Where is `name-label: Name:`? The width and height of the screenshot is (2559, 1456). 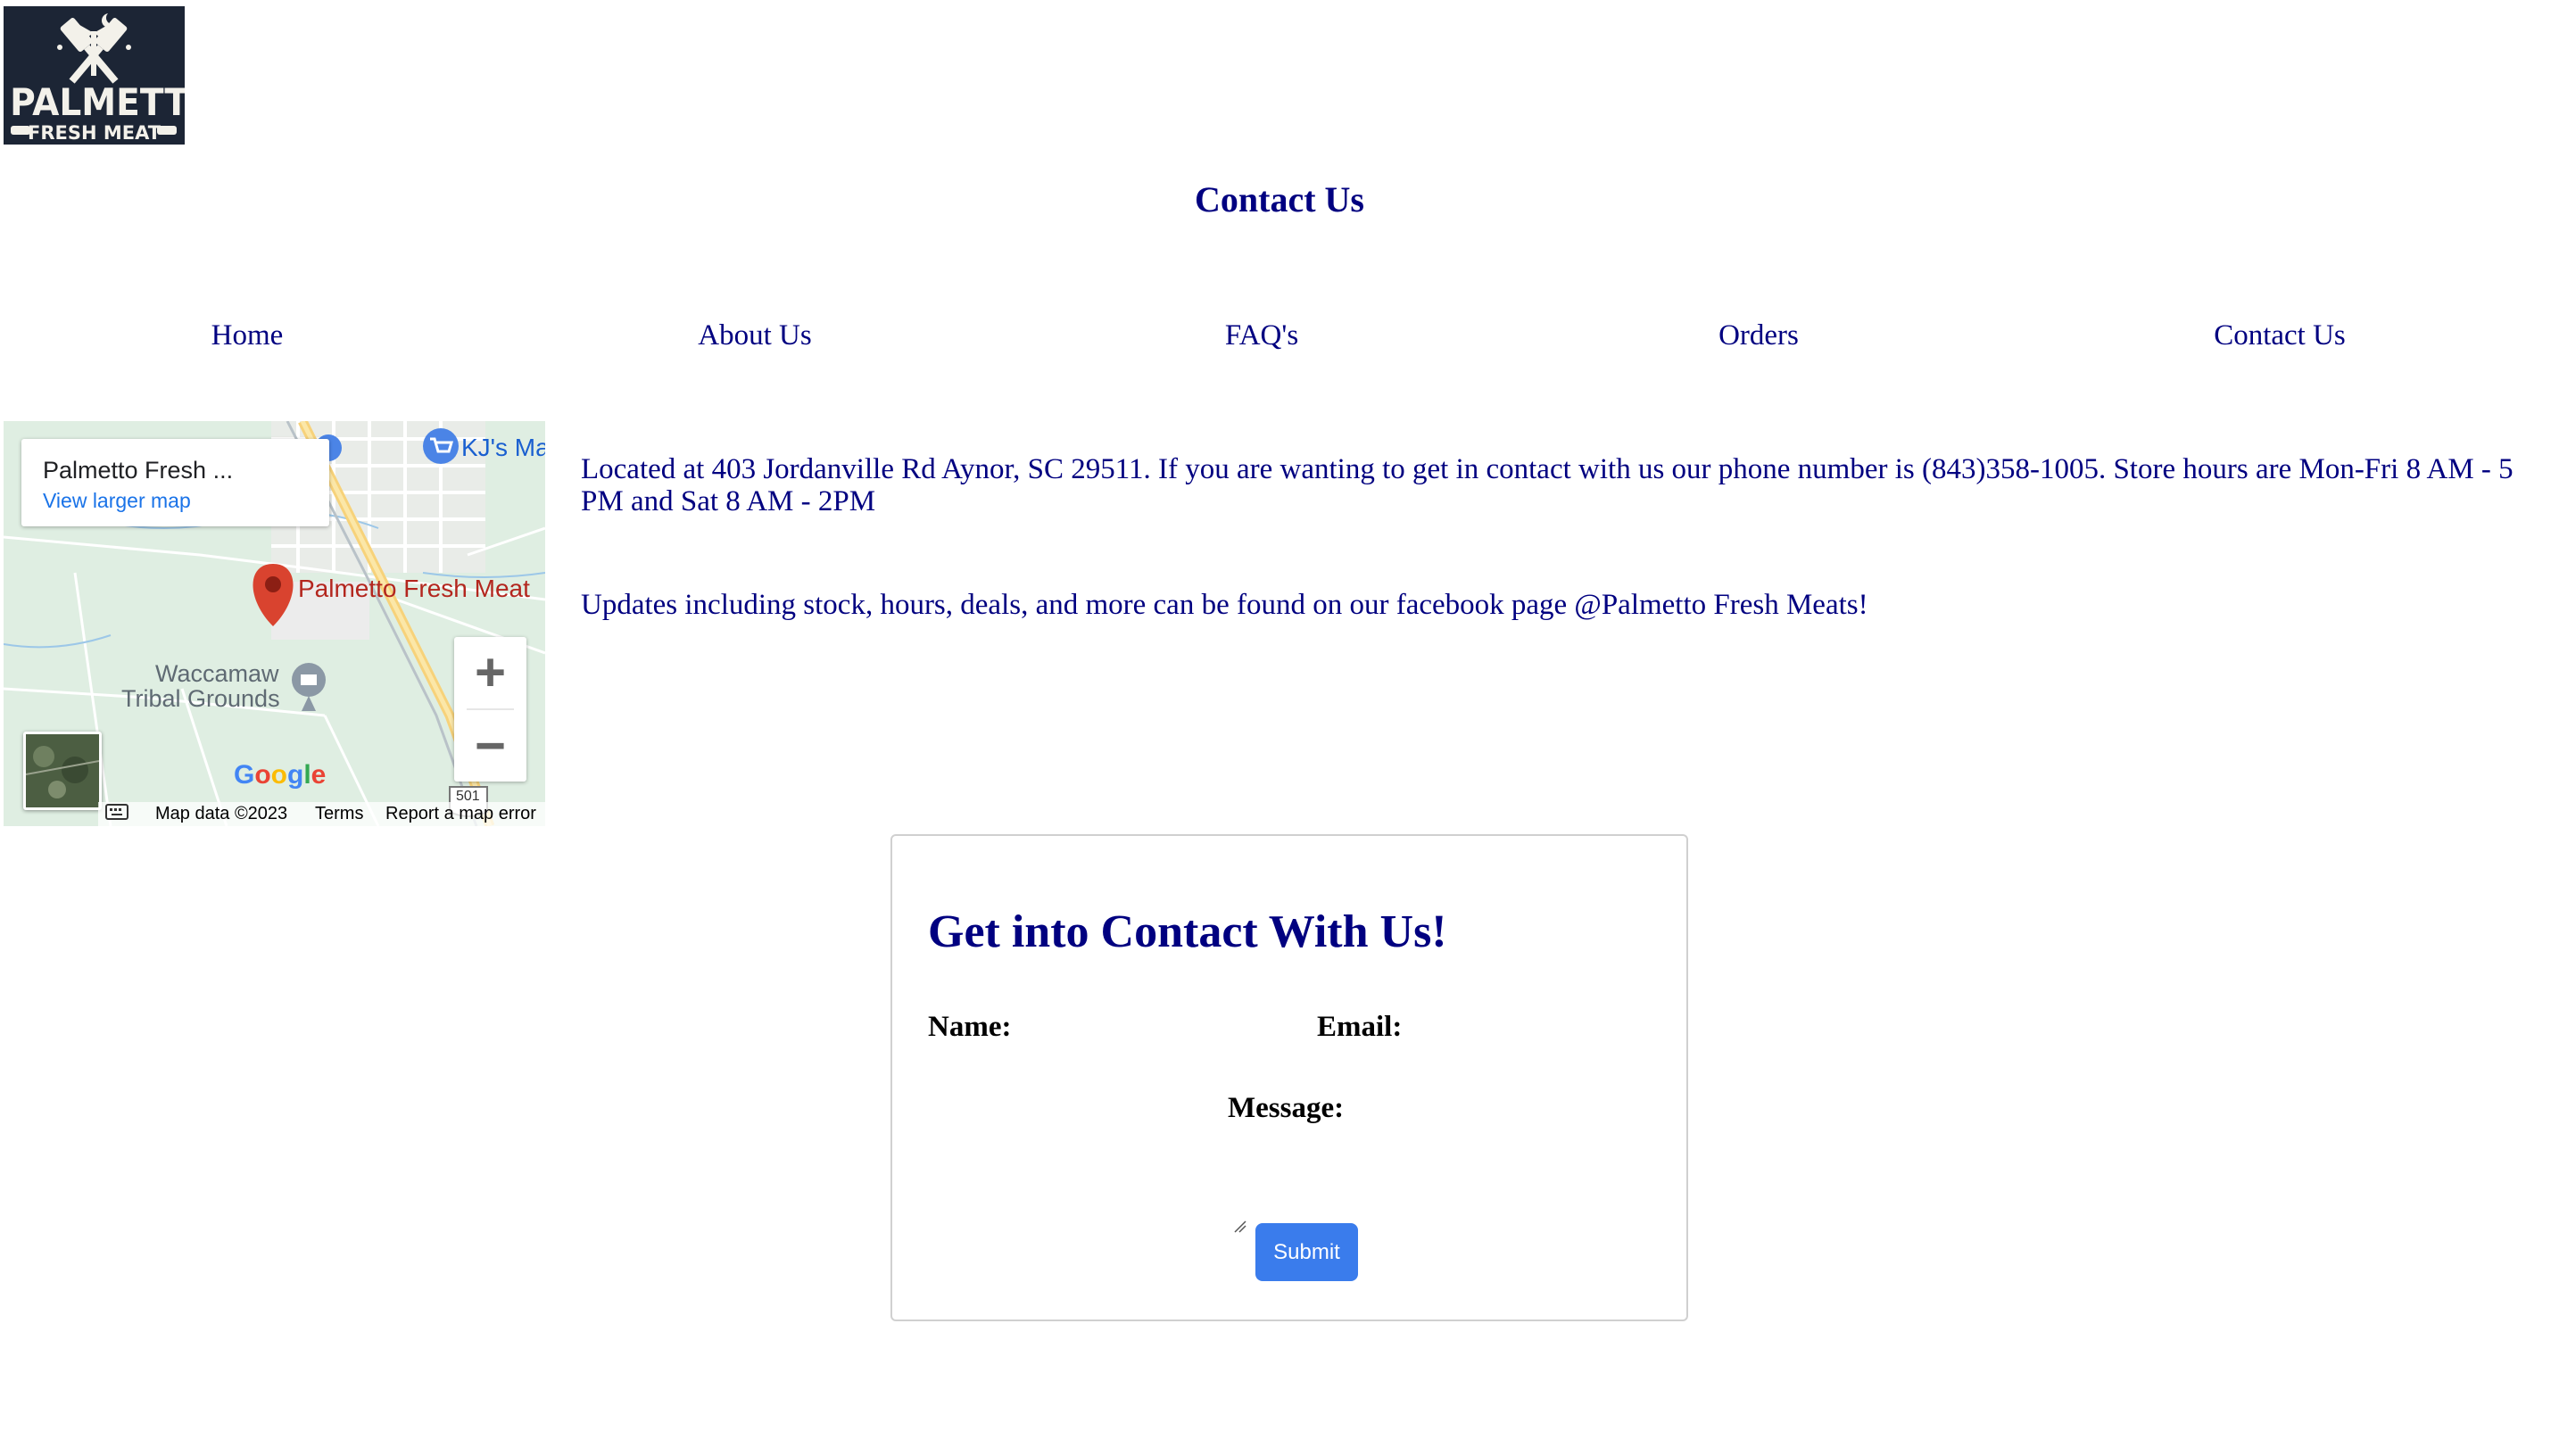
name-label: Name: is located at coordinates (970, 1027).